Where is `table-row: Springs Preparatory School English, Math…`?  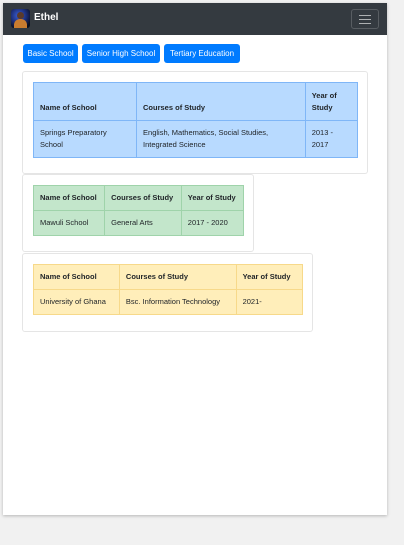
table-row: Springs Preparatory School English, Math… is located at coordinates (195, 139).